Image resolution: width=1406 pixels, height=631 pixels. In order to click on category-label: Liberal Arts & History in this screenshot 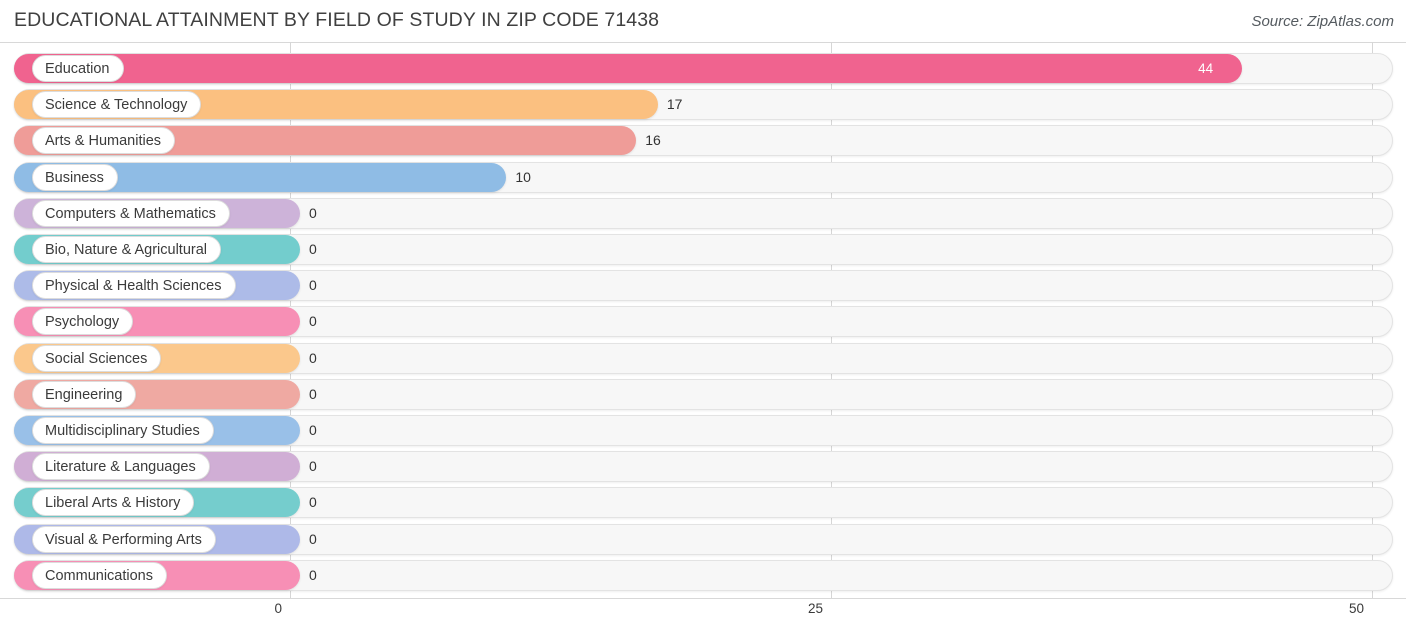, I will do `click(113, 503)`.